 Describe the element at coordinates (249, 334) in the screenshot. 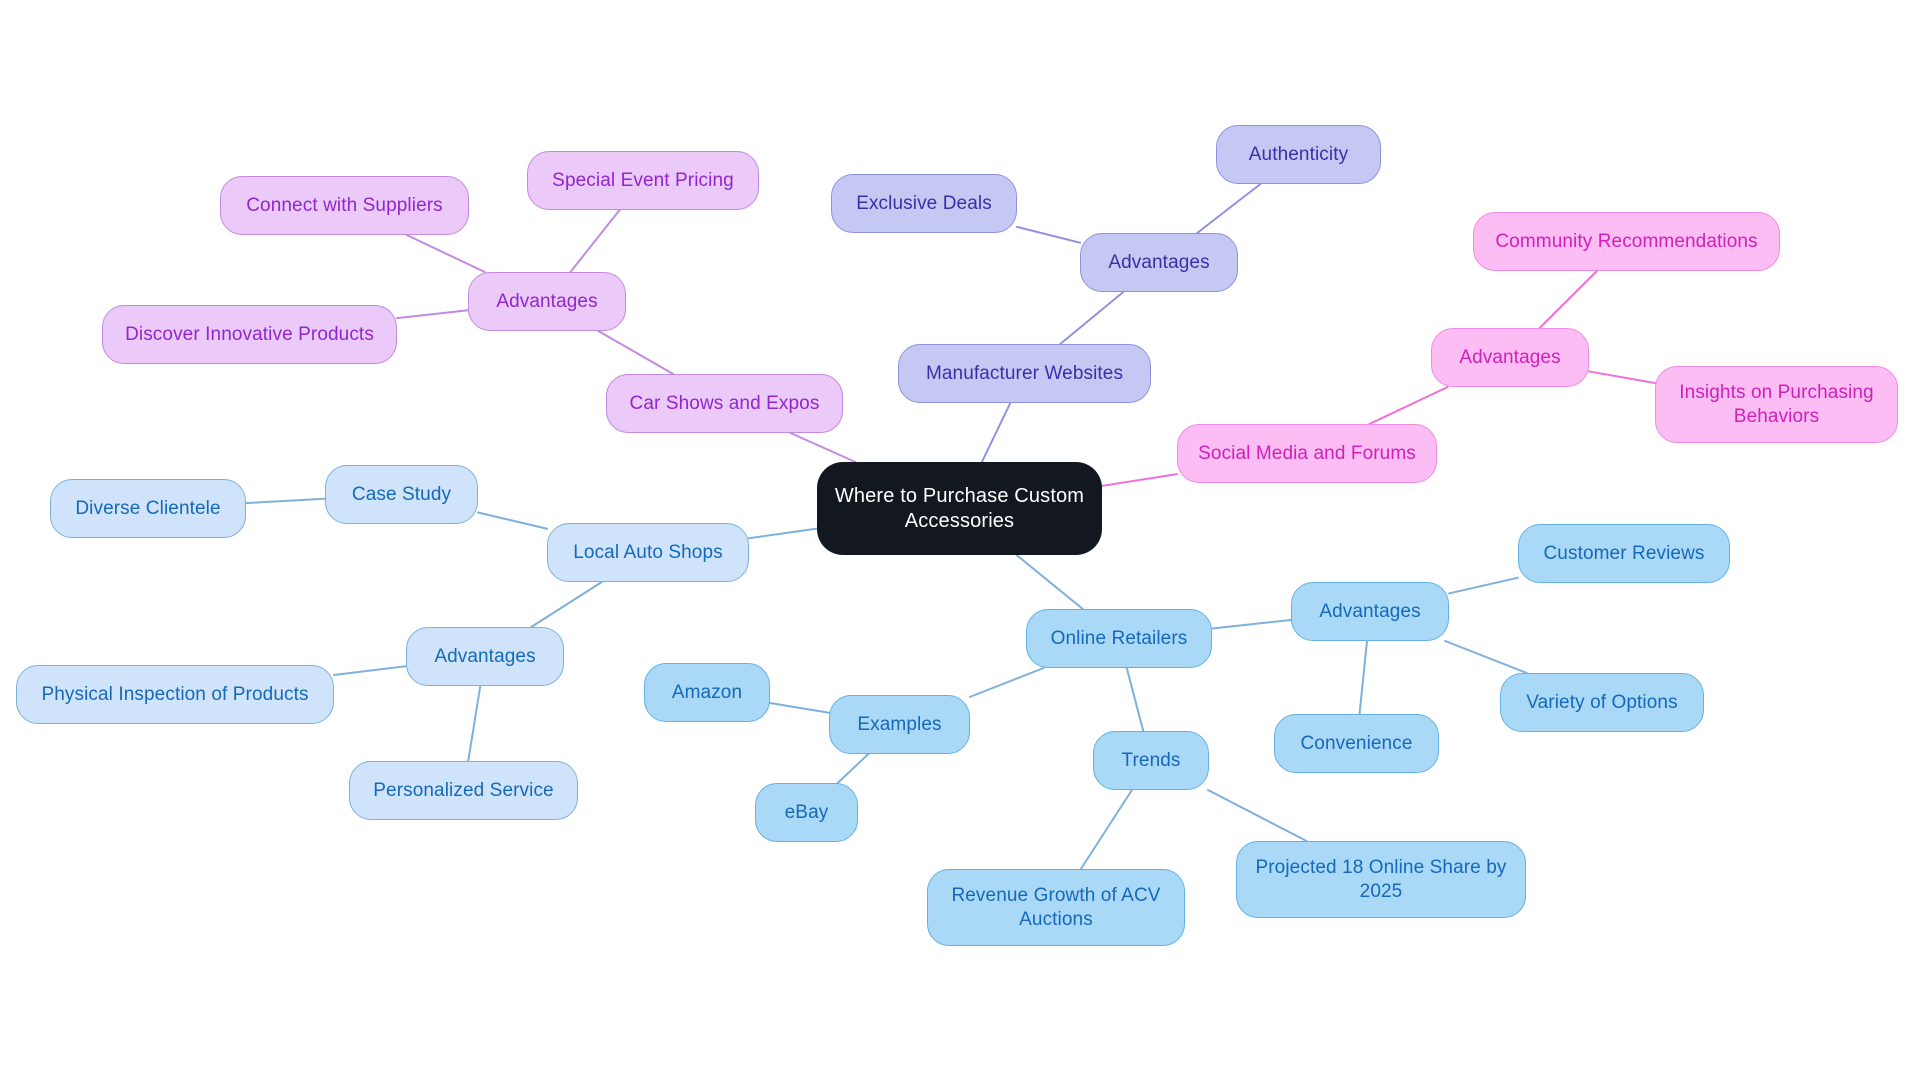

I see `mindmap-node-discover-innovative: Discover Innovative Products` at that location.